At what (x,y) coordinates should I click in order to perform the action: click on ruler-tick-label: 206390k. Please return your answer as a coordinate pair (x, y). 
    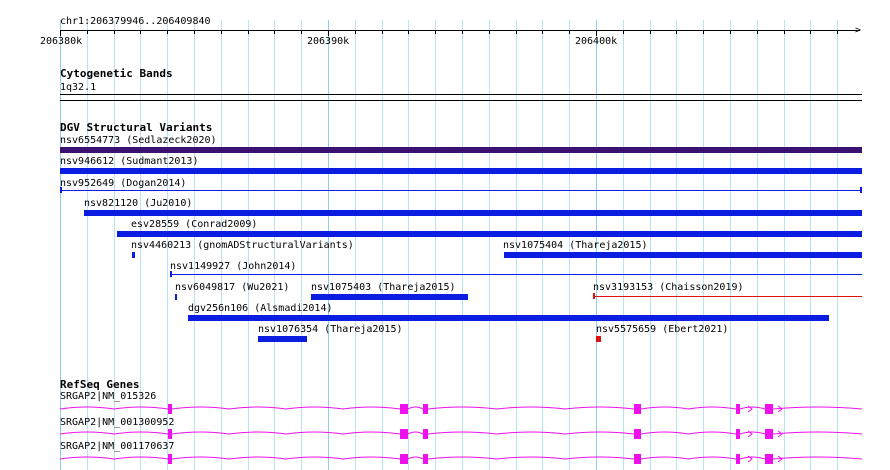
    Looking at the image, I should click on (328, 41).